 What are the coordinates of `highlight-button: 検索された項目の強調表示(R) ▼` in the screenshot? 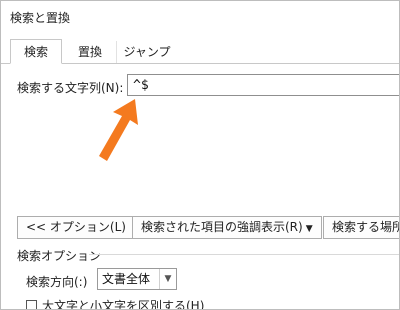 It's located at (227, 227).